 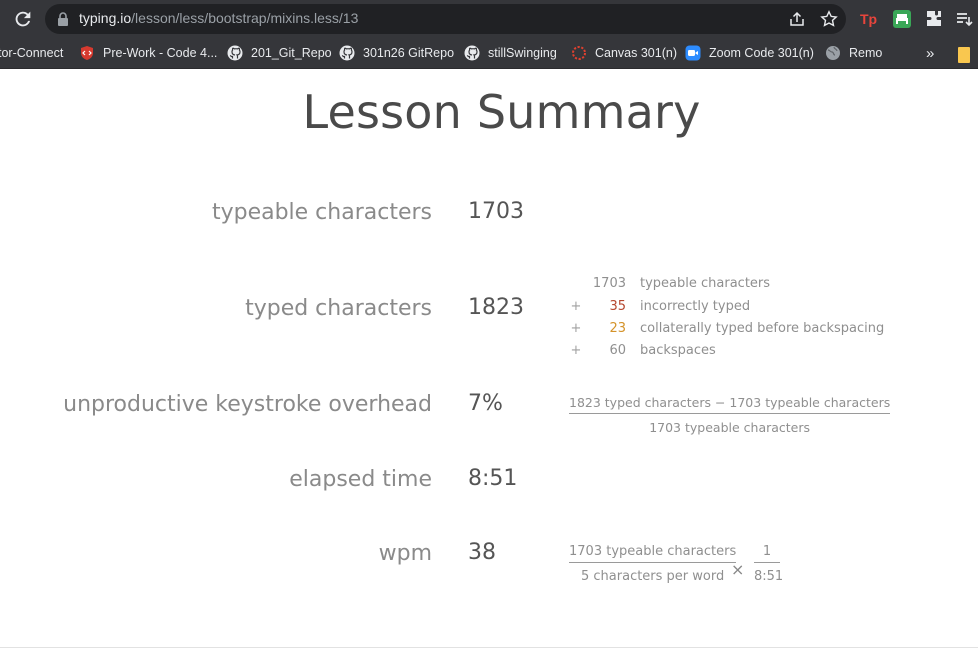 What do you see at coordinates (930, 53) in the screenshot?
I see `bookmarks-overflow-button: »` at bounding box center [930, 53].